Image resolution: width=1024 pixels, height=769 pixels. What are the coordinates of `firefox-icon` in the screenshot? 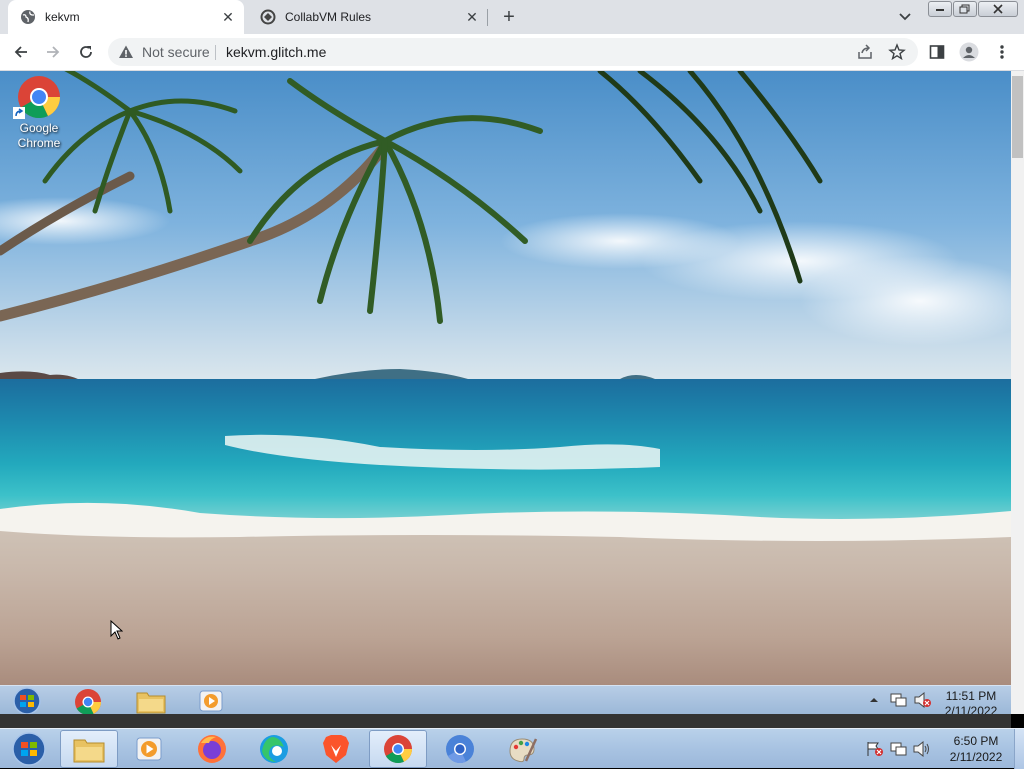 It's located at (212, 749).